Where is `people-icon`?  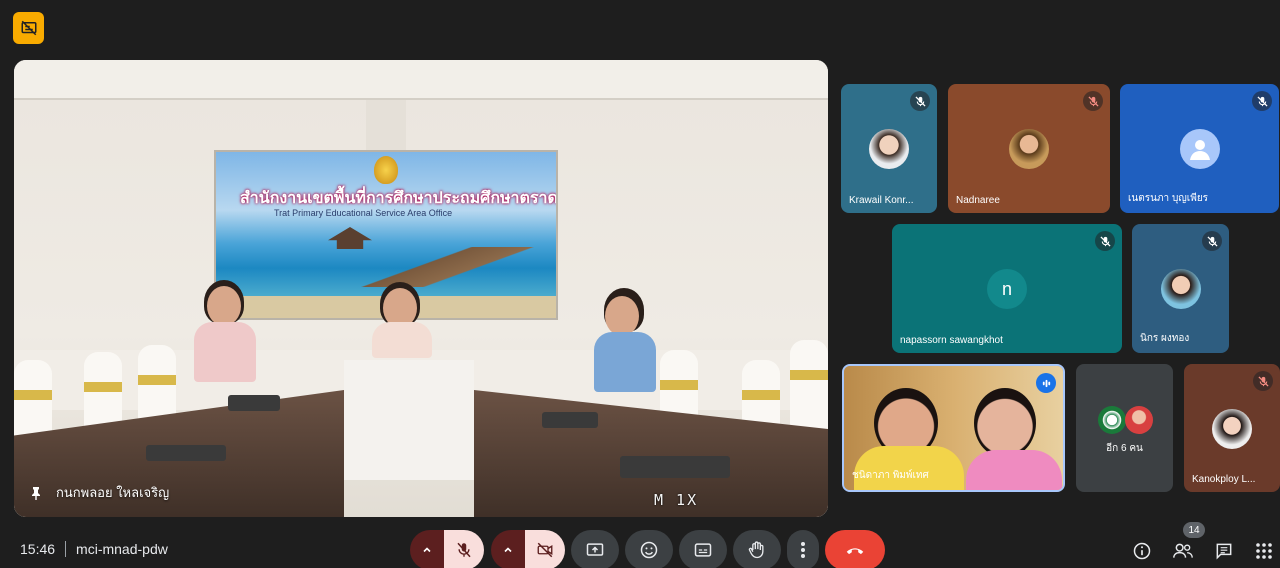 people-icon is located at coordinates (1183, 550).